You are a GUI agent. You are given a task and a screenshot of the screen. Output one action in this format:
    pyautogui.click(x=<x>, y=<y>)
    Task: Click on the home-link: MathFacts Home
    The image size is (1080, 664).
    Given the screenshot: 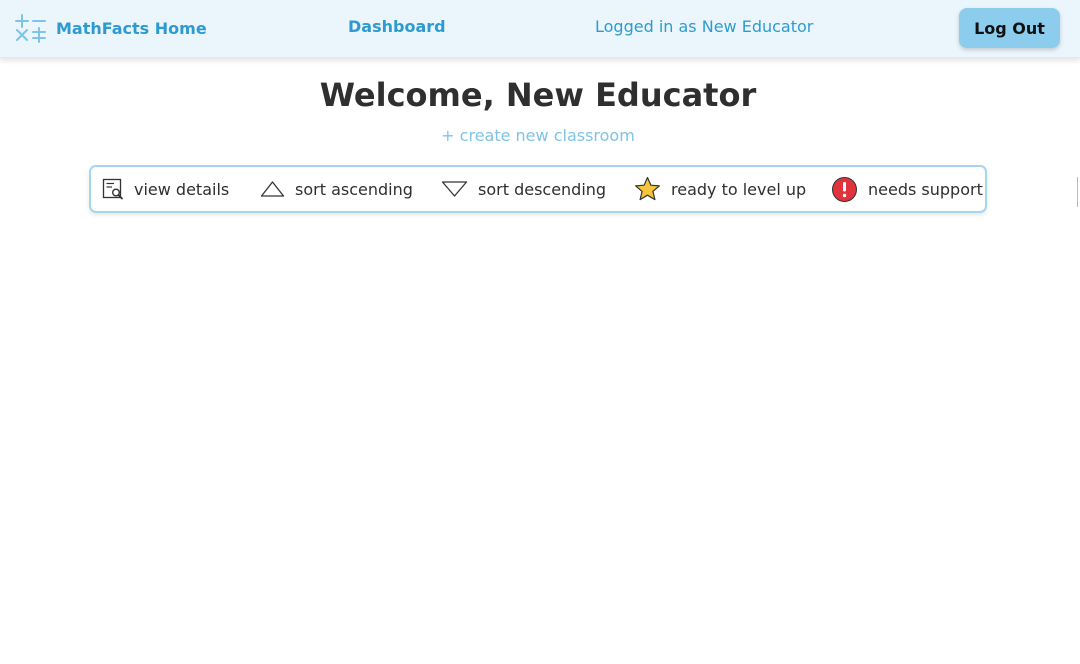 What is the action you would take?
    pyautogui.click(x=110, y=28)
    